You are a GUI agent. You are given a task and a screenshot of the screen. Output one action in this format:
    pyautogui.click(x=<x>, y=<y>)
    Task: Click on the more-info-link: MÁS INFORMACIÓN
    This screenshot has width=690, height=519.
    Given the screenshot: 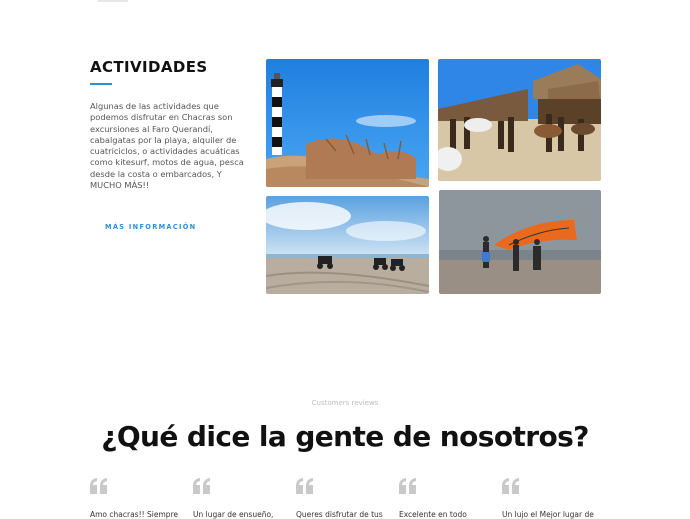 What is the action you would take?
    pyautogui.click(x=150, y=227)
    